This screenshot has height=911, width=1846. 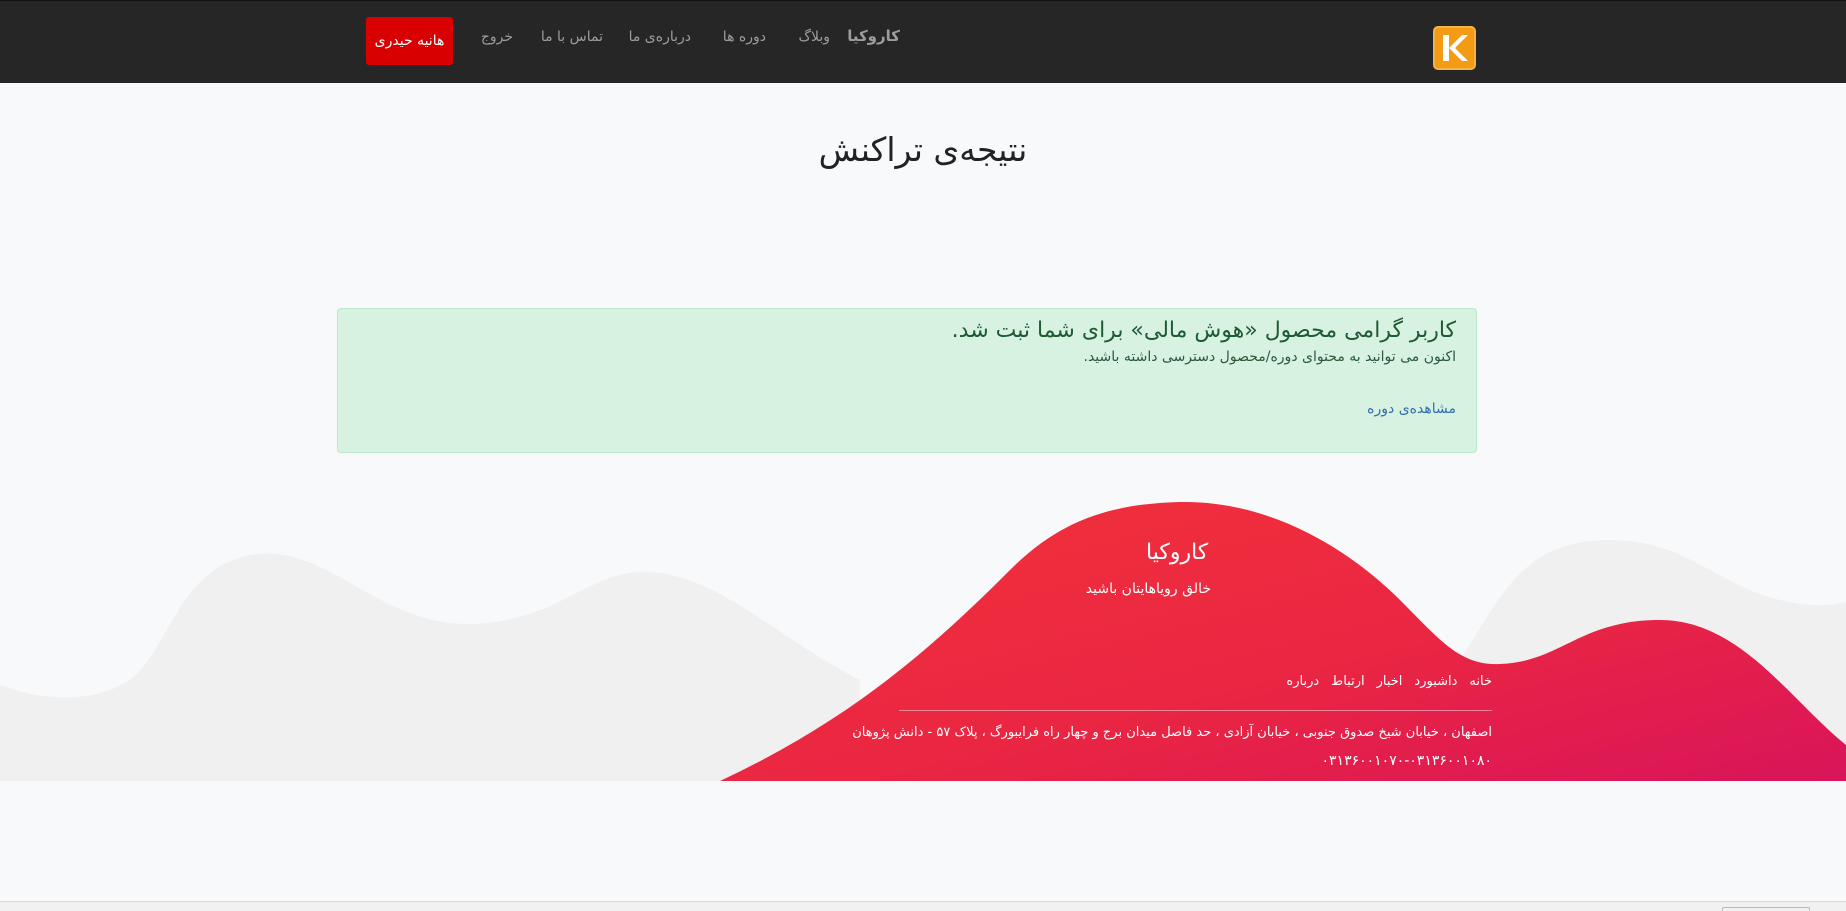 What do you see at coordinates (1406, 761) in the screenshot?
I see `footer-phone: ۰۳۱۳۶۰۰۱۰۷۰-۰۳۱۳۶۰۰۱۰۸۰` at bounding box center [1406, 761].